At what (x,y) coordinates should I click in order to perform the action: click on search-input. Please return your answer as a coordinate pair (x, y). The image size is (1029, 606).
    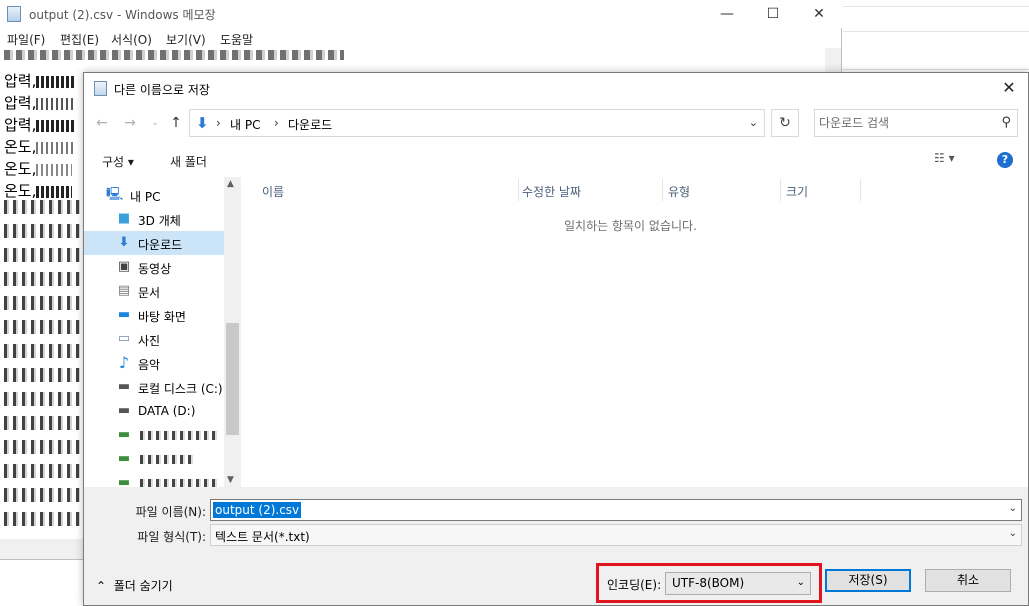
    Looking at the image, I should click on (904, 123).